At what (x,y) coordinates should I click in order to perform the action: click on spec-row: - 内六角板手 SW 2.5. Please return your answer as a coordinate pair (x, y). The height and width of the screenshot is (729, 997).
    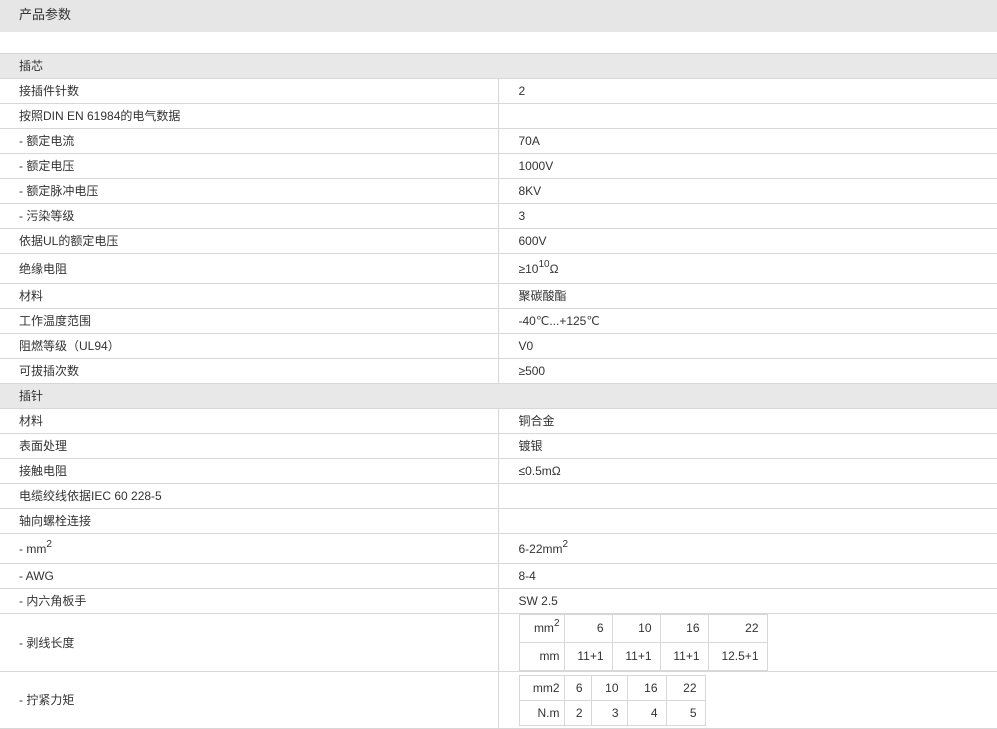
    Looking at the image, I should click on (498, 601).